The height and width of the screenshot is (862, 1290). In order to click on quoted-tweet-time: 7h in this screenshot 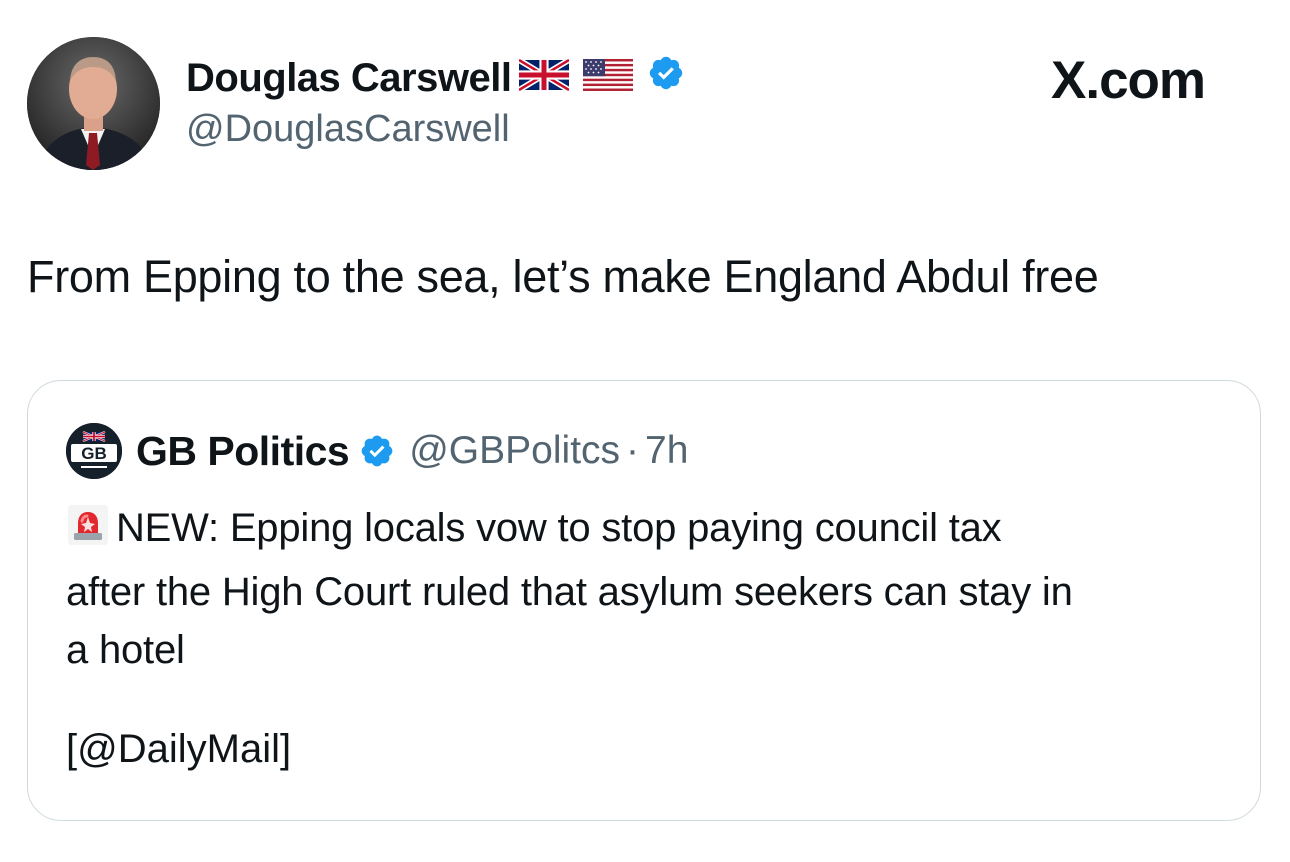, I will do `click(666, 451)`.